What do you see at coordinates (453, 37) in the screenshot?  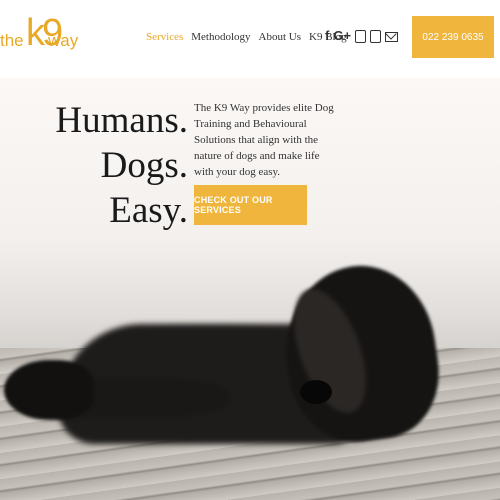 I see `phone-button: 022 239 0635` at bounding box center [453, 37].